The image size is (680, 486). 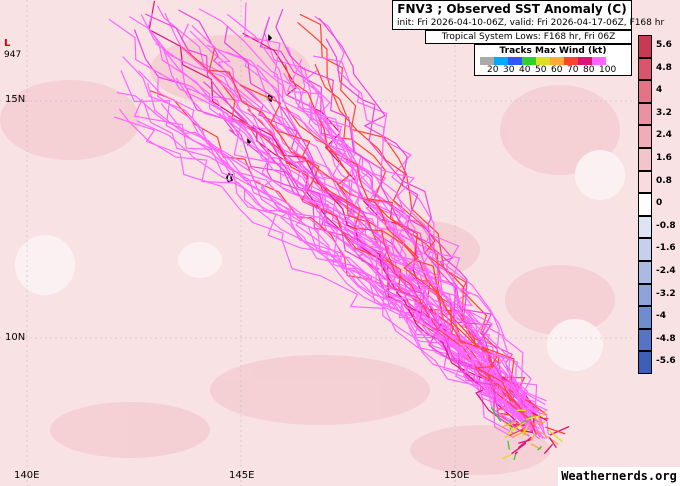 What do you see at coordinates (659, 90) in the screenshot?
I see `colorbar-label: 4` at bounding box center [659, 90].